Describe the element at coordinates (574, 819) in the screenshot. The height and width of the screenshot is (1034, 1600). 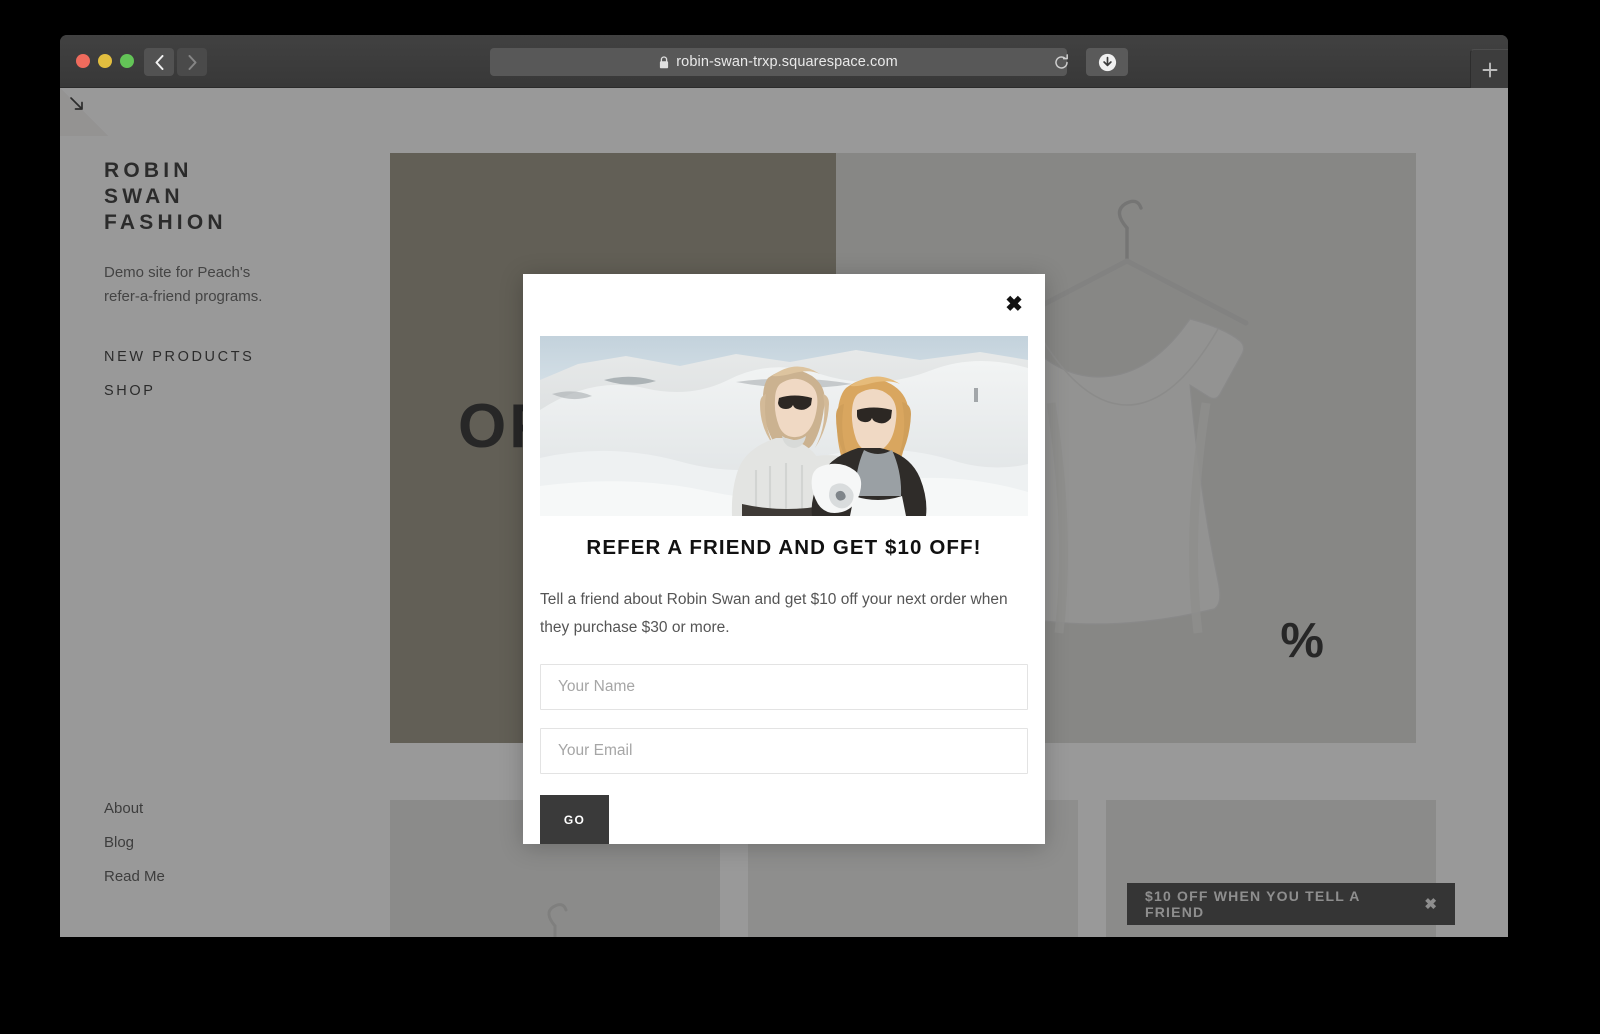
I see `submit-button: GO` at that location.